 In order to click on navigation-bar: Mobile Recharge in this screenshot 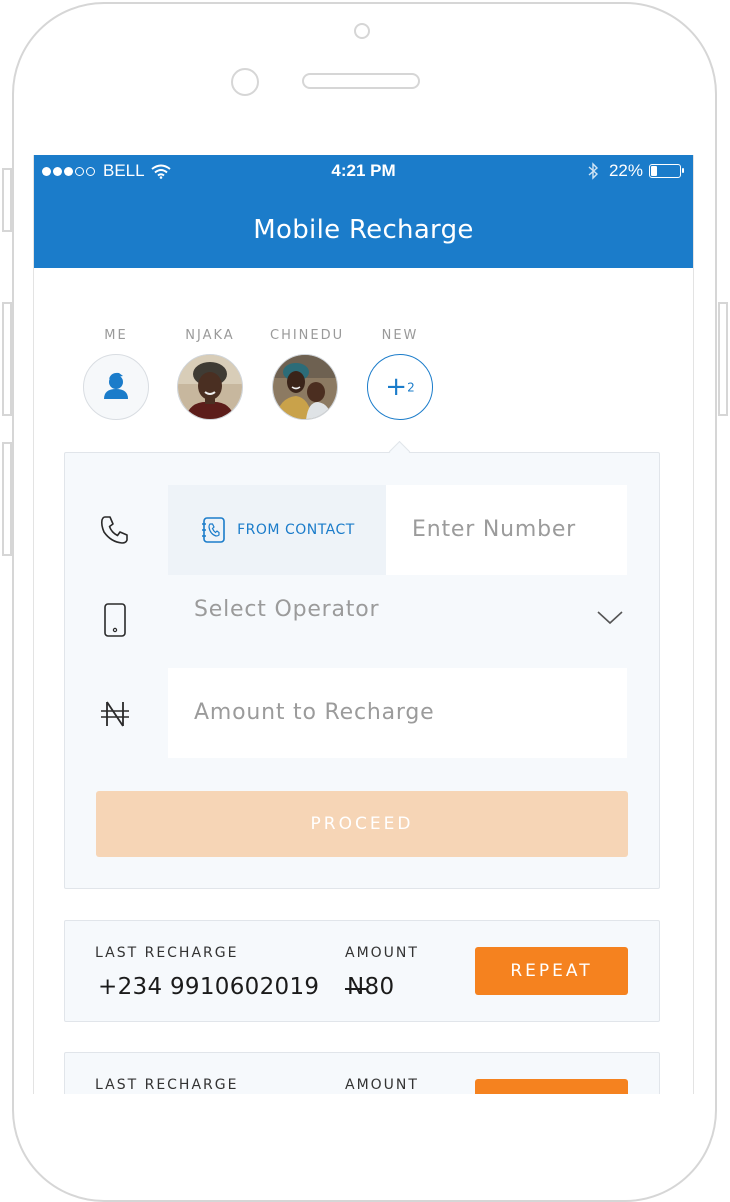, I will do `click(363, 228)`.